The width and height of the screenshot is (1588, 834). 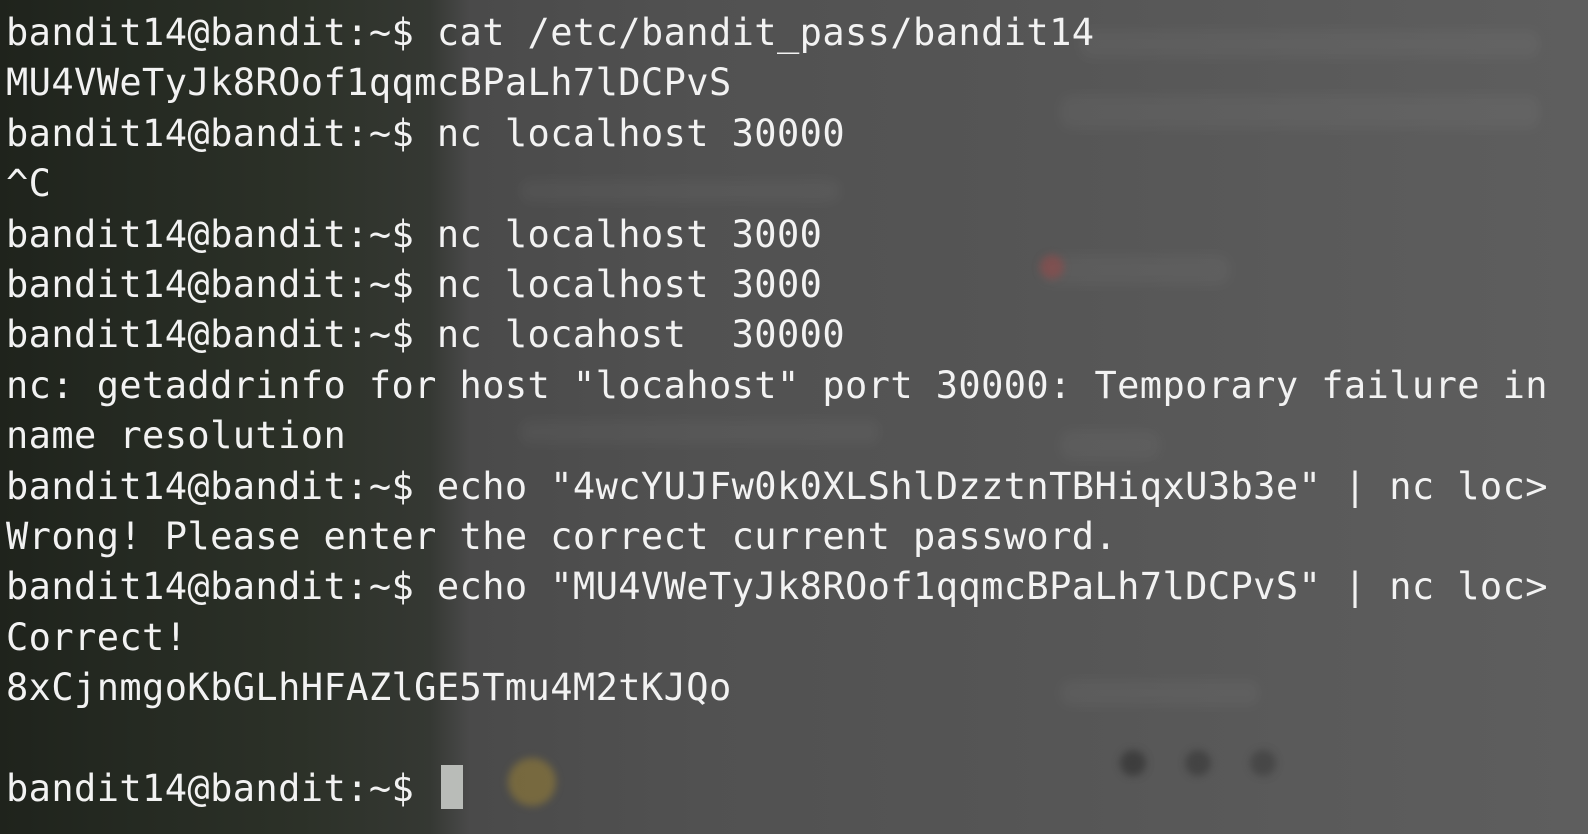 What do you see at coordinates (369, 83) in the screenshot?
I see `output-text: MU4VWeTyJk8ROof1qqmcBPaLh7lDCPvS` at bounding box center [369, 83].